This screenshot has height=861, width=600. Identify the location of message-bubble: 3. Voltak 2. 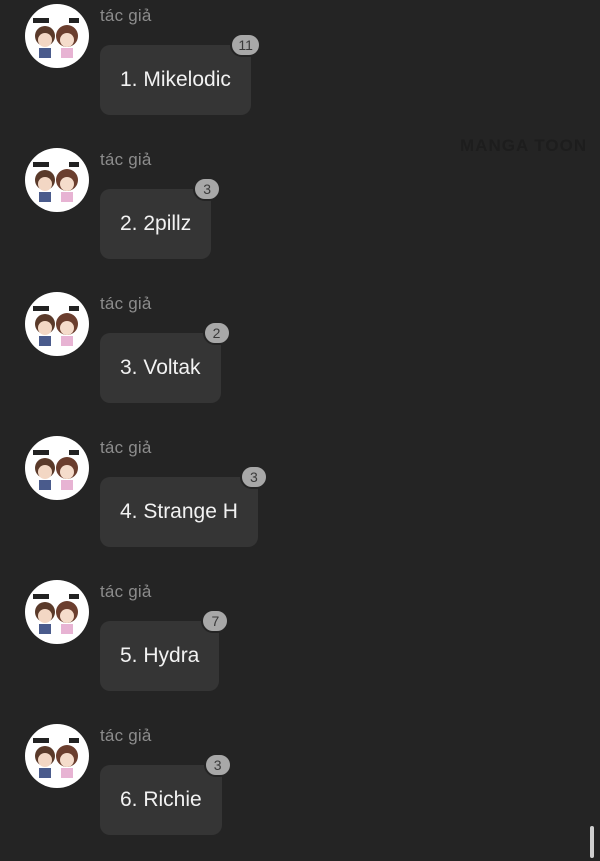
(165, 362).